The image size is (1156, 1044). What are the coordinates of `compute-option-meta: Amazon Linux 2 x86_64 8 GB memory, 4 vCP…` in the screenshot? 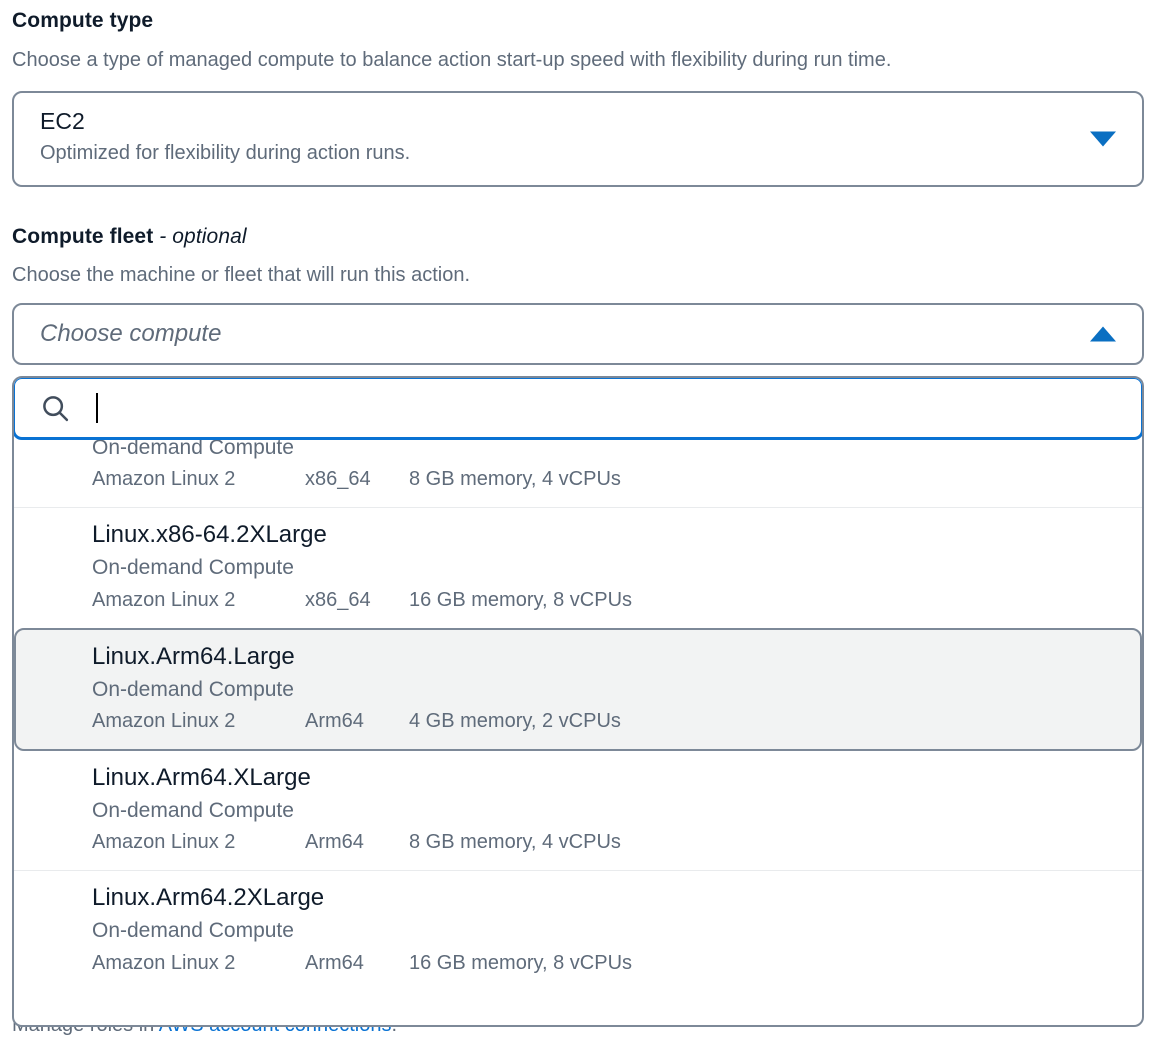 It's located at (604, 479).